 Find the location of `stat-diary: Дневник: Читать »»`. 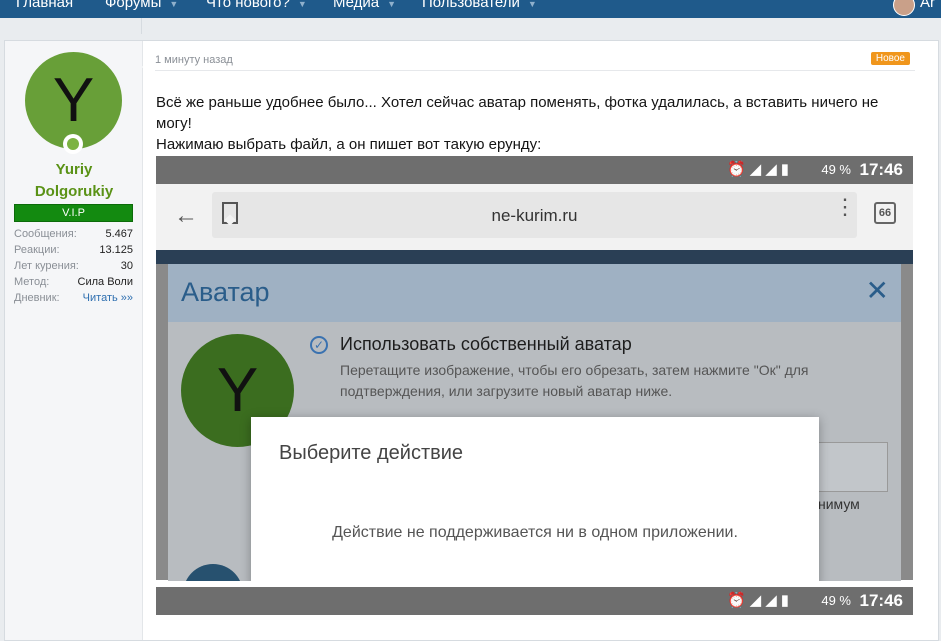

stat-diary: Дневник: Читать »» is located at coordinates (73, 300).